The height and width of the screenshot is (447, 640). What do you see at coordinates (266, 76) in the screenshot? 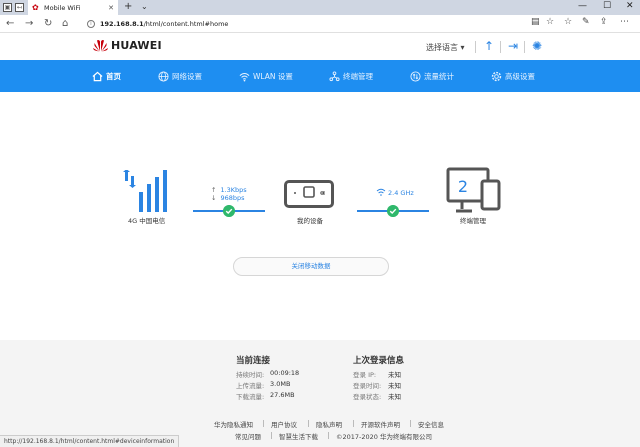
I see `menu-item-wlan: WLAN 设置` at bounding box center [266, 76].